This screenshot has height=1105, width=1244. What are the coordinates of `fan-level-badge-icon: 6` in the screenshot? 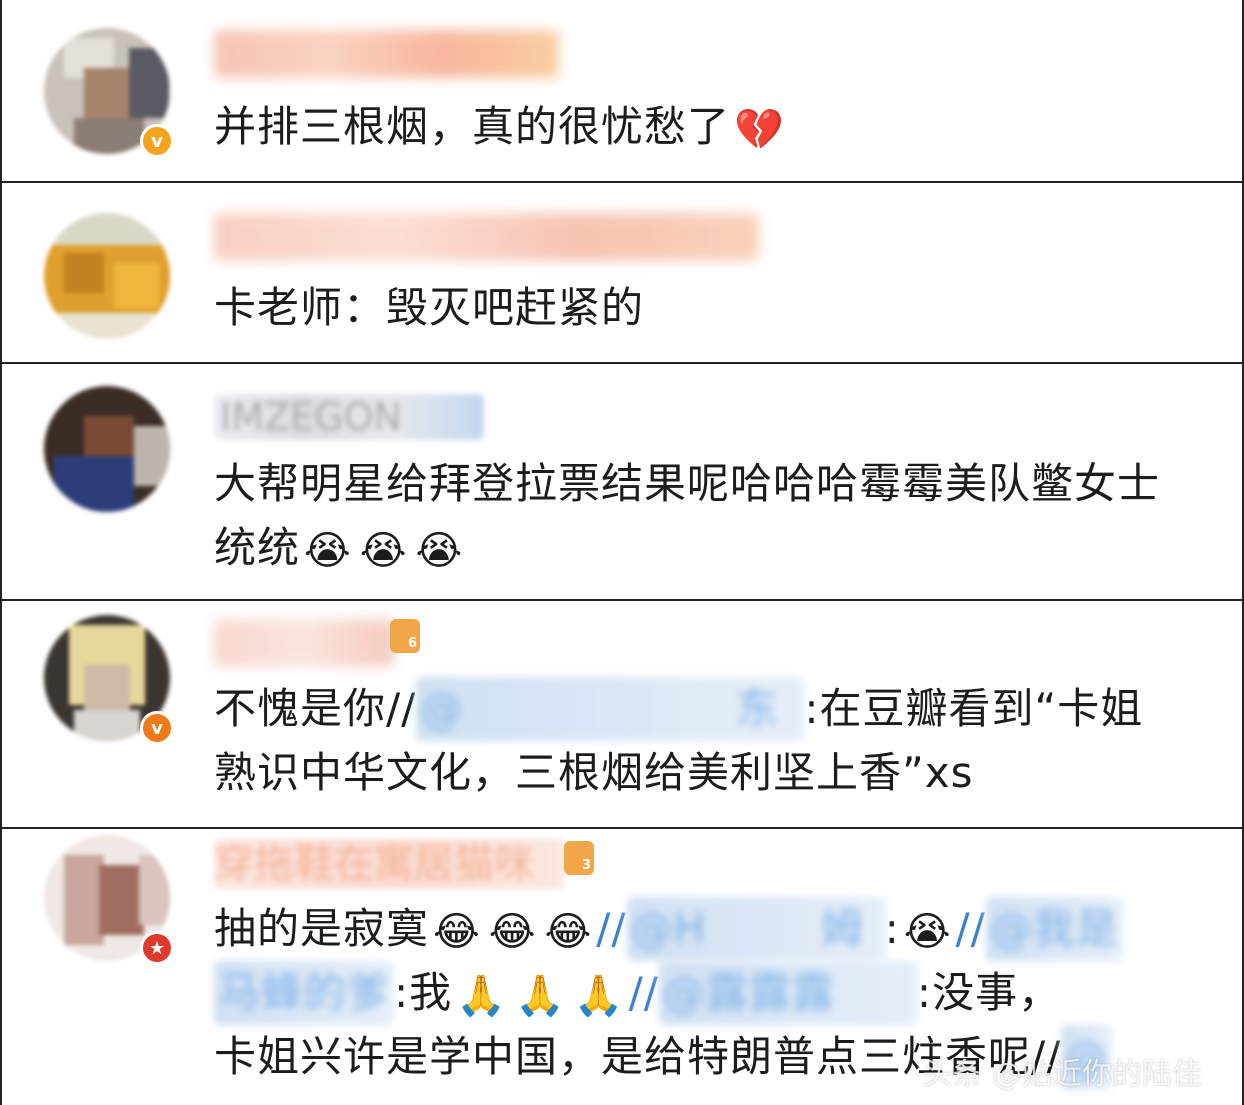 It's located at (405, 636).